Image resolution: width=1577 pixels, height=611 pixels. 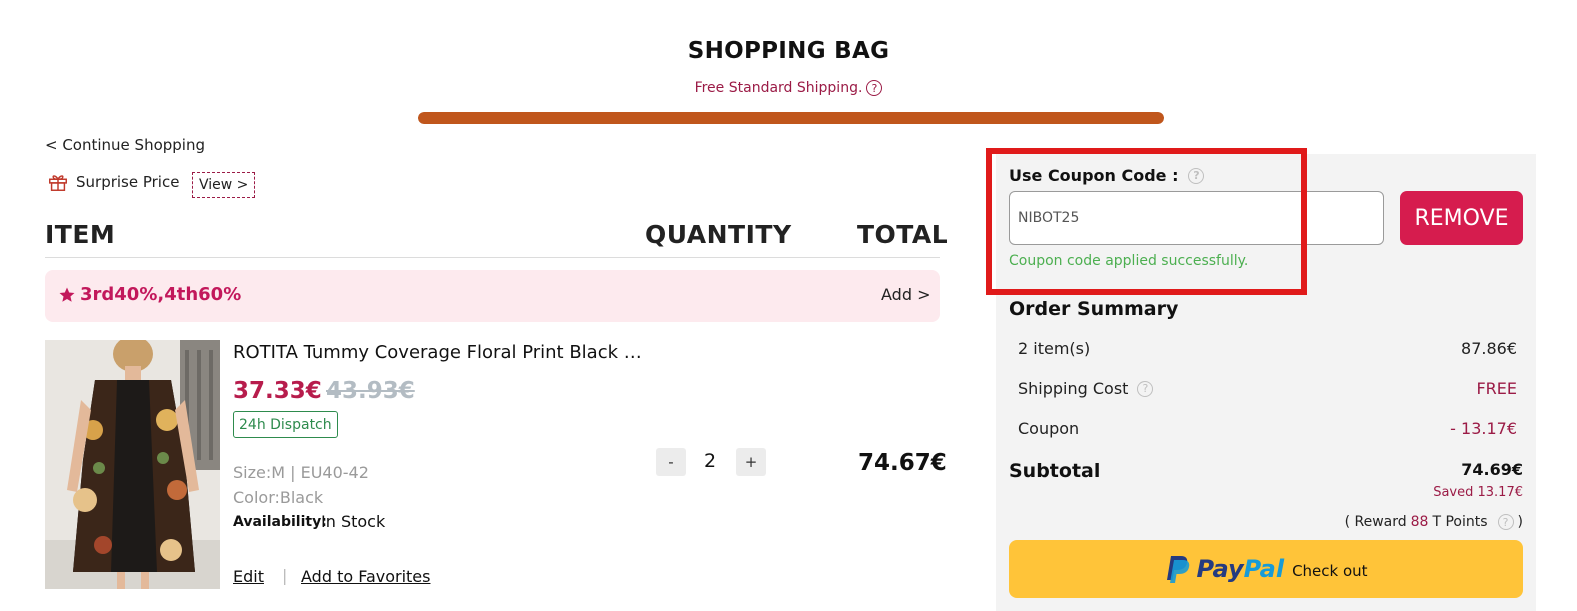 I want to click on paypal-word-pal: Pal, so click(x=1264, y=569).